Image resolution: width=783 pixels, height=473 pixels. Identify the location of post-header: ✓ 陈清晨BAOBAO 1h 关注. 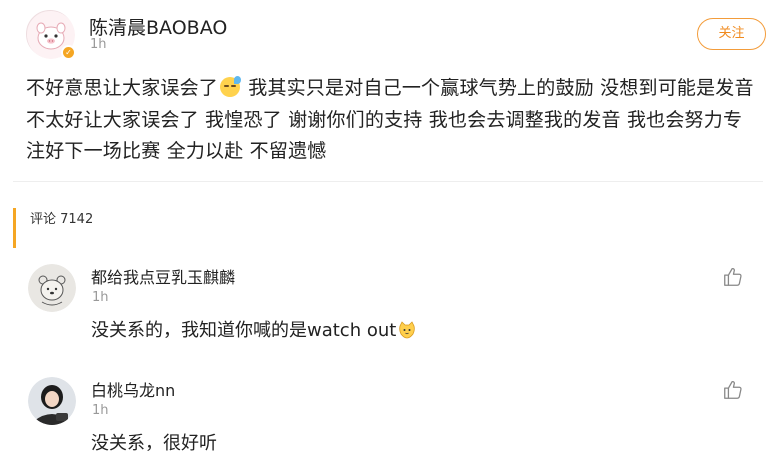
(396, 38).